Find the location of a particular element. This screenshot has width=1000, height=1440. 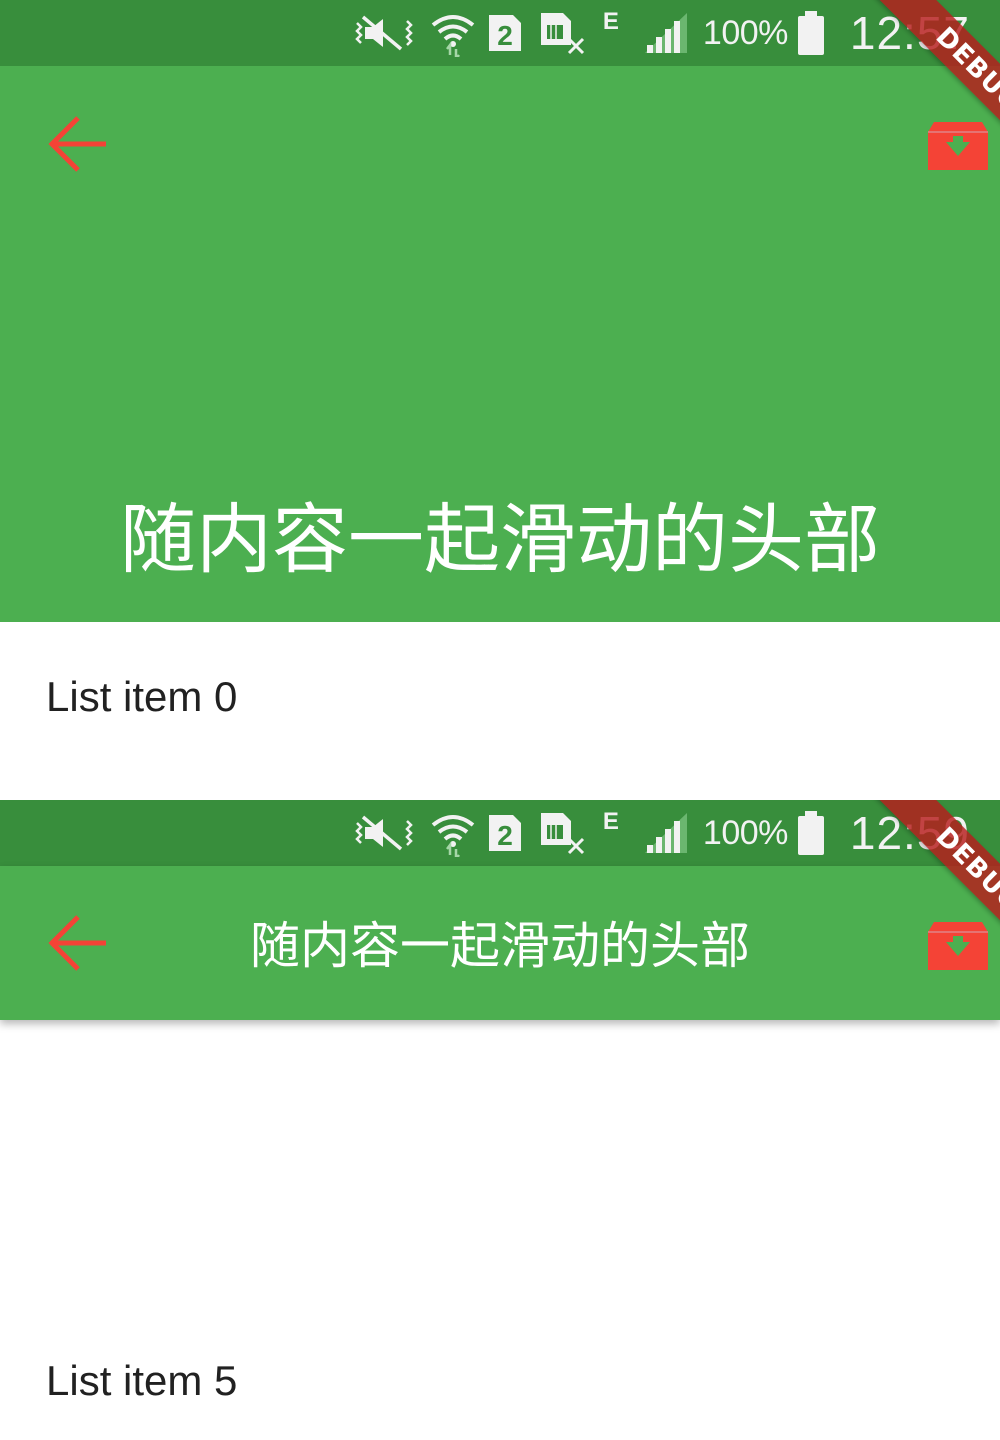

app-bar-collapsed: 随内容一起滑动的头部 is located at coordinates (500, 943).